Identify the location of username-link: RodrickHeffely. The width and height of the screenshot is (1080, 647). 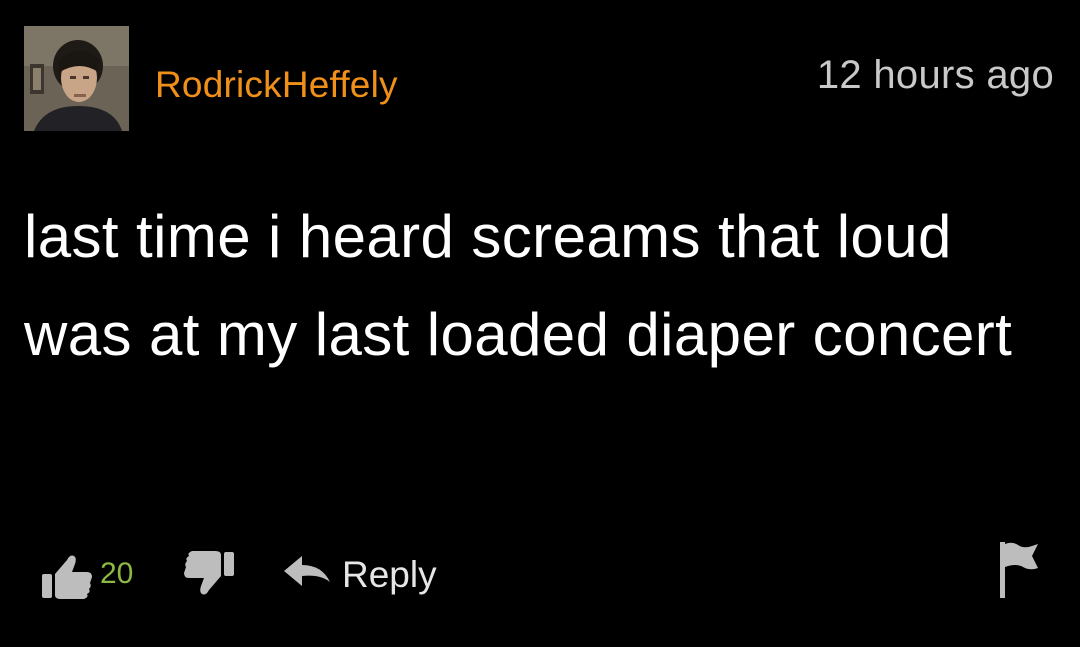
(276, 85).